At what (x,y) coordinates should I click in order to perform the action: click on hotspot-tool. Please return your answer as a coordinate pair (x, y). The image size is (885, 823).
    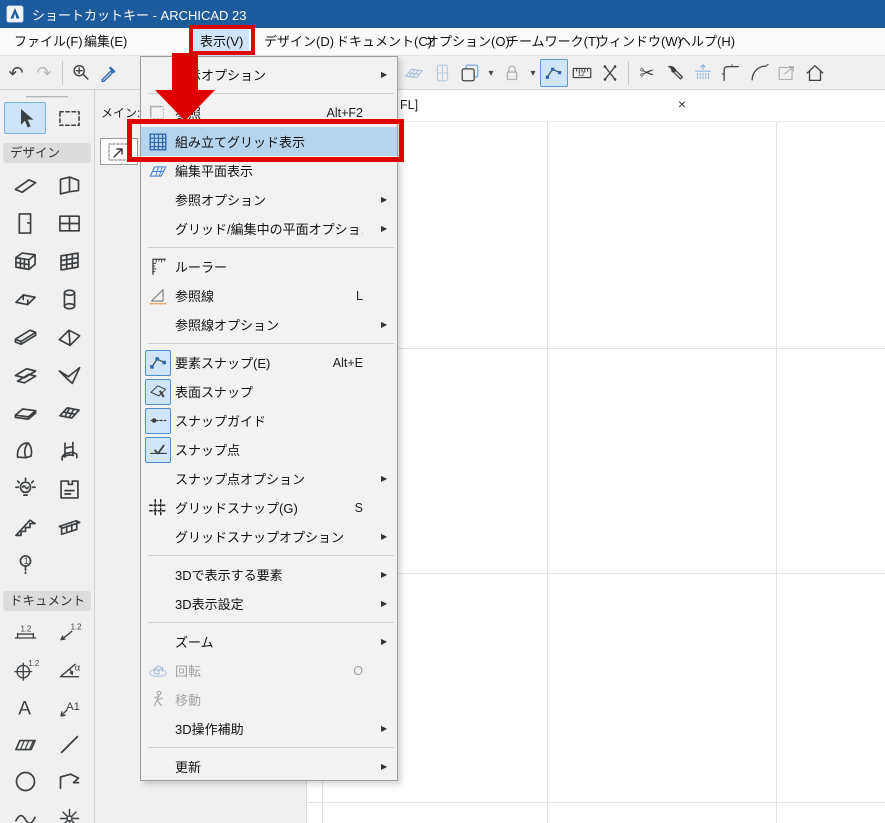
    Looking at the image, I should click on (69, 812).